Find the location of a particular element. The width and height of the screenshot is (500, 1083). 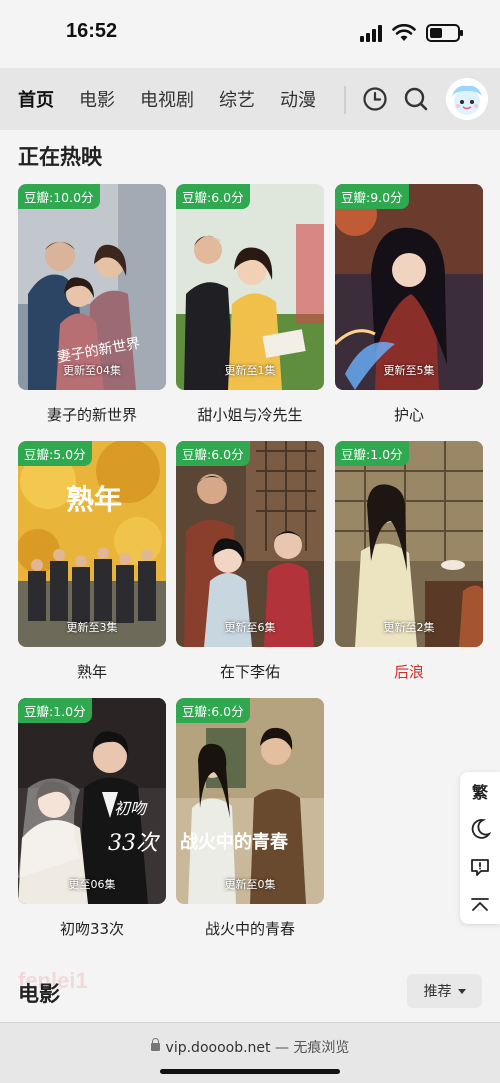

side-toolbar: 繁 is located at coordinates (480, 848).